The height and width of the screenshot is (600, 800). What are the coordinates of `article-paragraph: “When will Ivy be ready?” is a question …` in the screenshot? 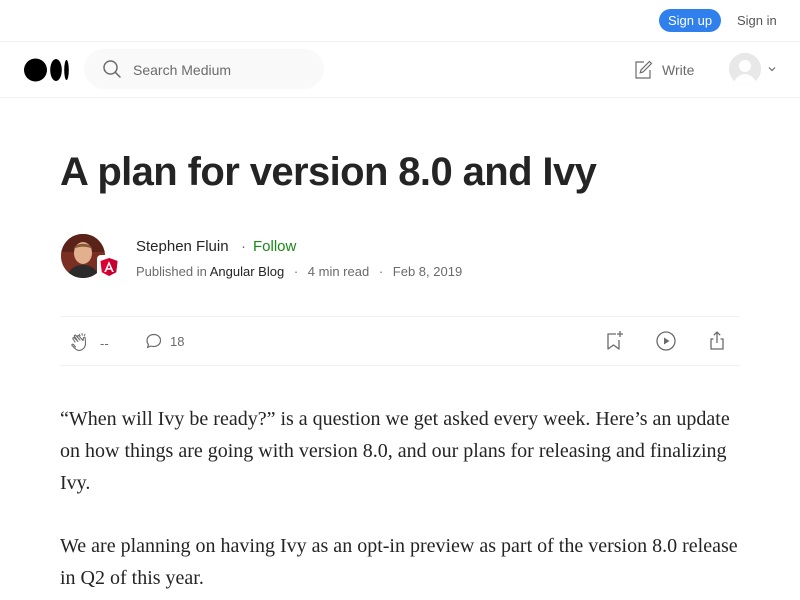 It's located at (395, 451).